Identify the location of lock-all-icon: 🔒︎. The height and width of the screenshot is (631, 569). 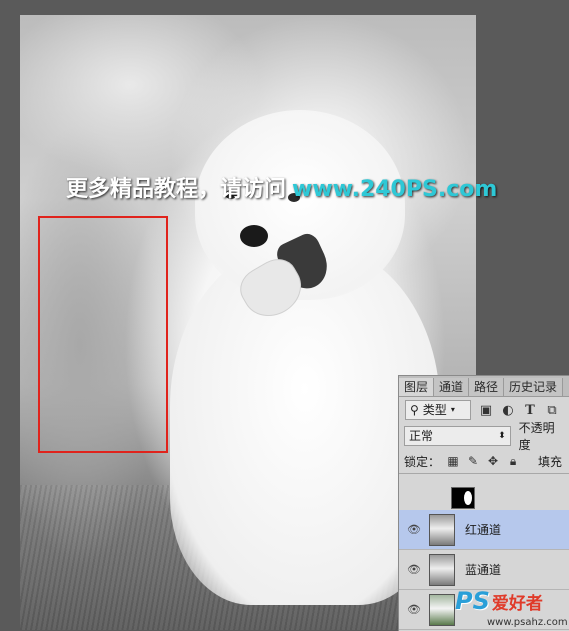
(513, 461).